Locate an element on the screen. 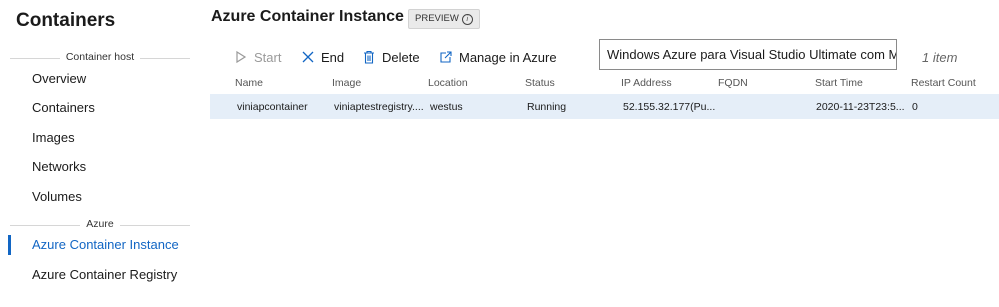  column-header-name: Name is located at coordinates (249, 83).